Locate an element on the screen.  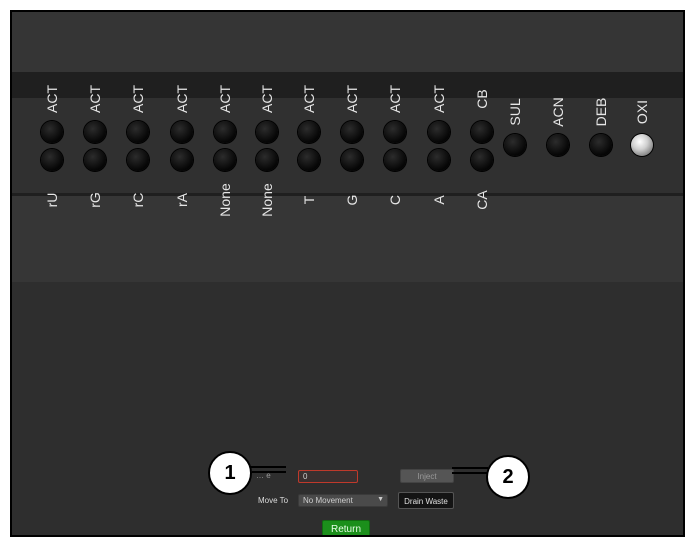
callout-1: 1 is located at coordinates (230, 473).